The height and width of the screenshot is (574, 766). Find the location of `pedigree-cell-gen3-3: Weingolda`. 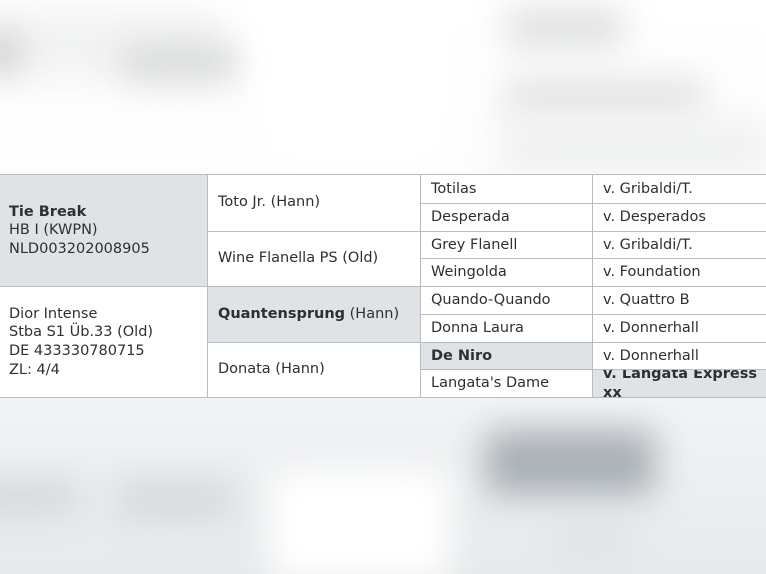

pedigree-cell-gen3-3: Weingolda is located at coordinates (506, 272).